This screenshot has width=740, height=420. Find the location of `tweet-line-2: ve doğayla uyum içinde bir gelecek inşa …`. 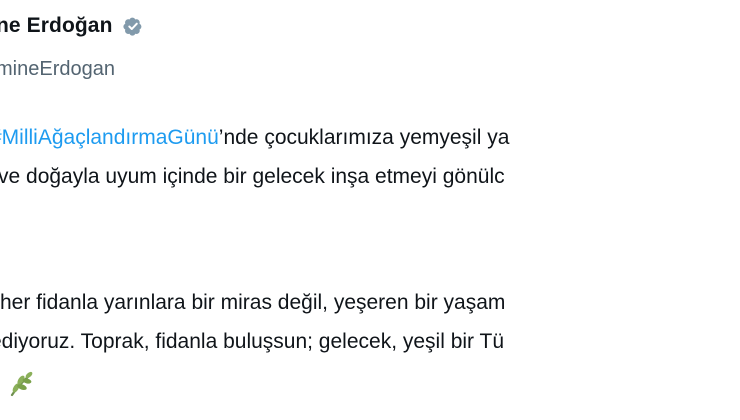

tweet-line-2: ve doğayla uyum içinde bir gelecek inşa … is located at coordinates (252, 176).